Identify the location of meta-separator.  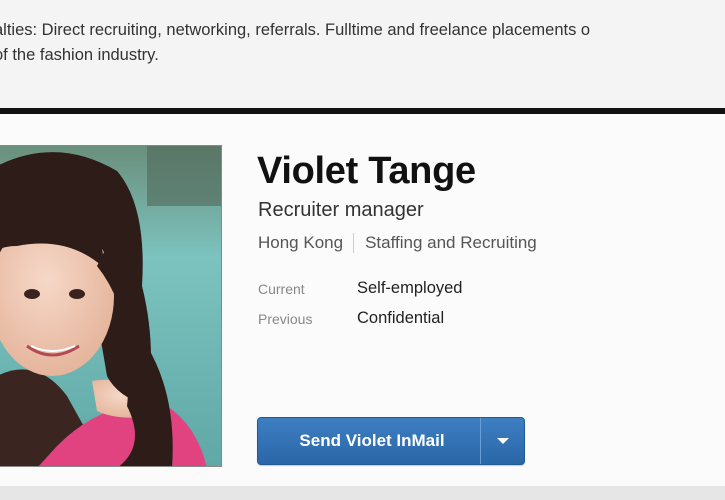
(354, 243).